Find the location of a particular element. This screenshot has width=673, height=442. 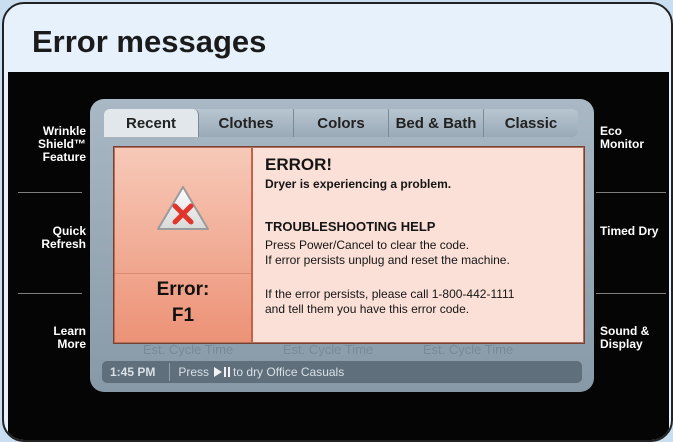

status-hint-prefix: Press is located at coordinates (194, 372).